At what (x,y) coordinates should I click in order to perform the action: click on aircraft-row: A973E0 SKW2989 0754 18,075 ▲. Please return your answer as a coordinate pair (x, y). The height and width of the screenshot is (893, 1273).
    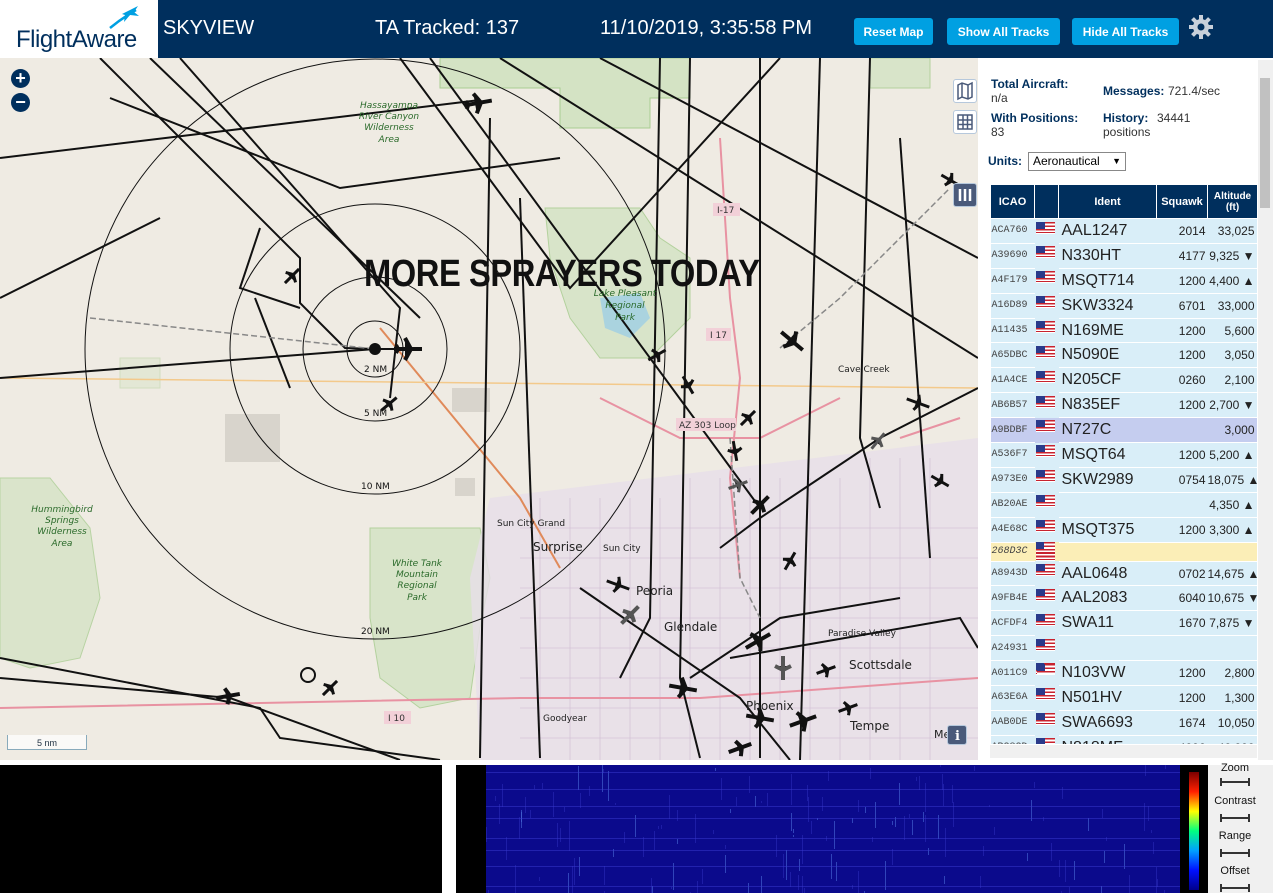
    Looking at the image, I should click on (1123, 480).